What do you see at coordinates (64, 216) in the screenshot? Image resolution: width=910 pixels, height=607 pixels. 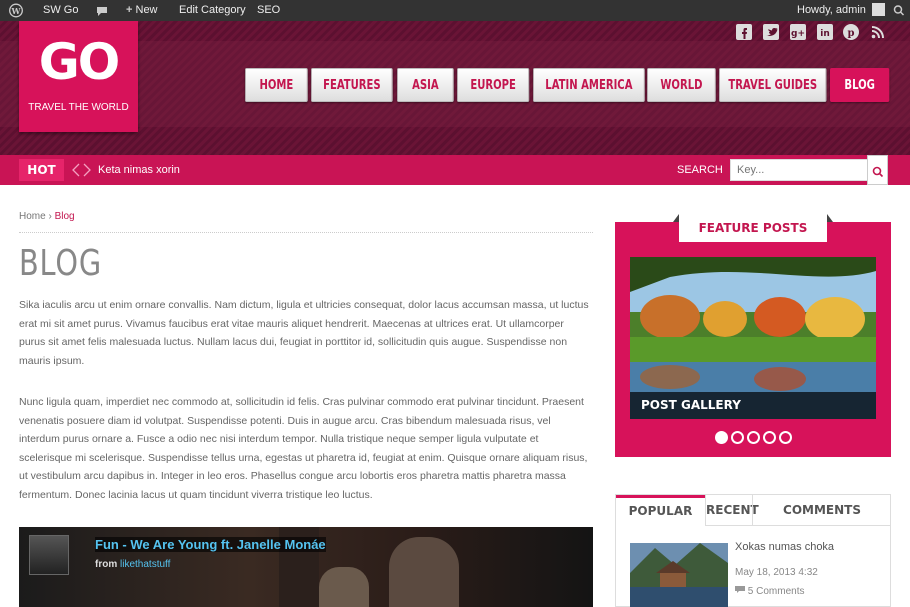 I see `breadcrumb-current: Blog` at bounding box center [64, 216].